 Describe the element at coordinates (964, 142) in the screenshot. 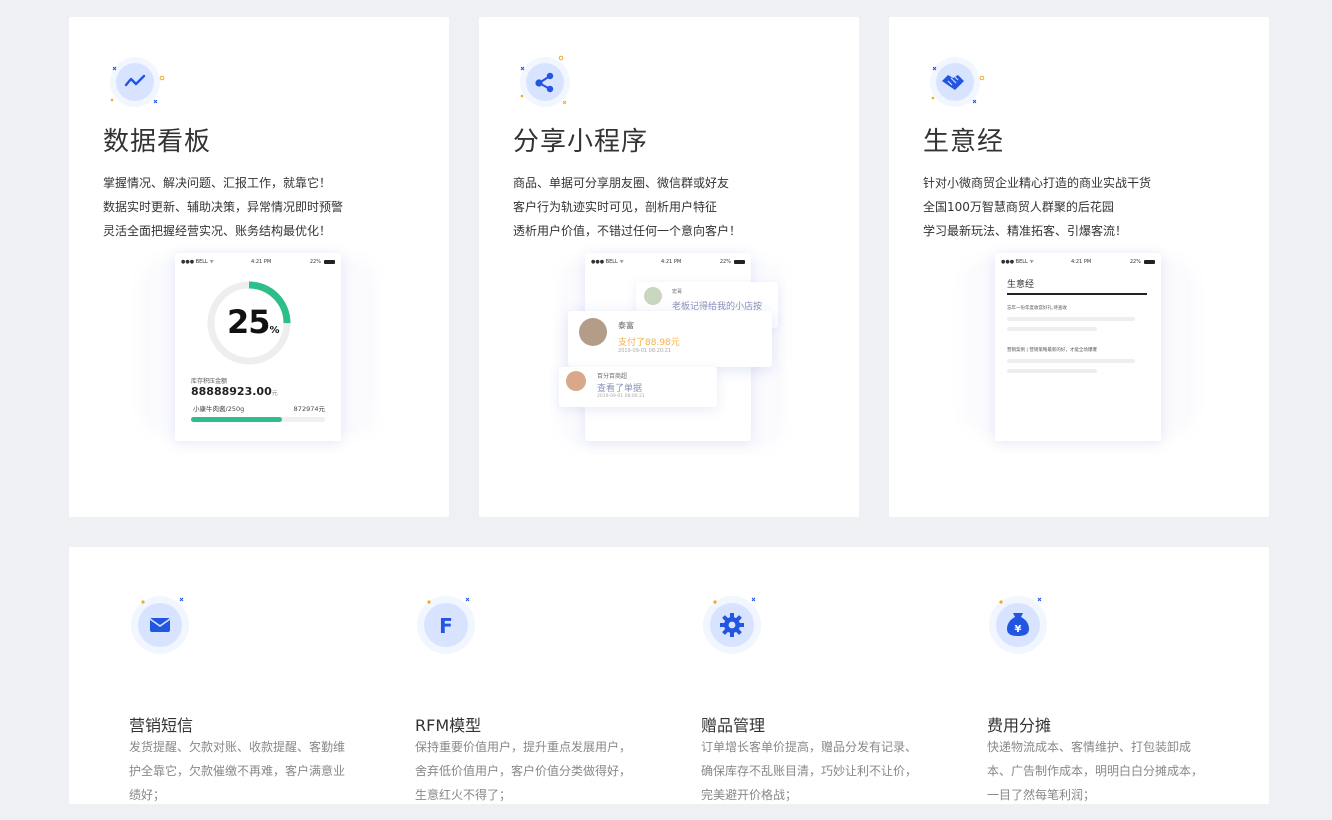

I see `card-title: 生意经` at that location.